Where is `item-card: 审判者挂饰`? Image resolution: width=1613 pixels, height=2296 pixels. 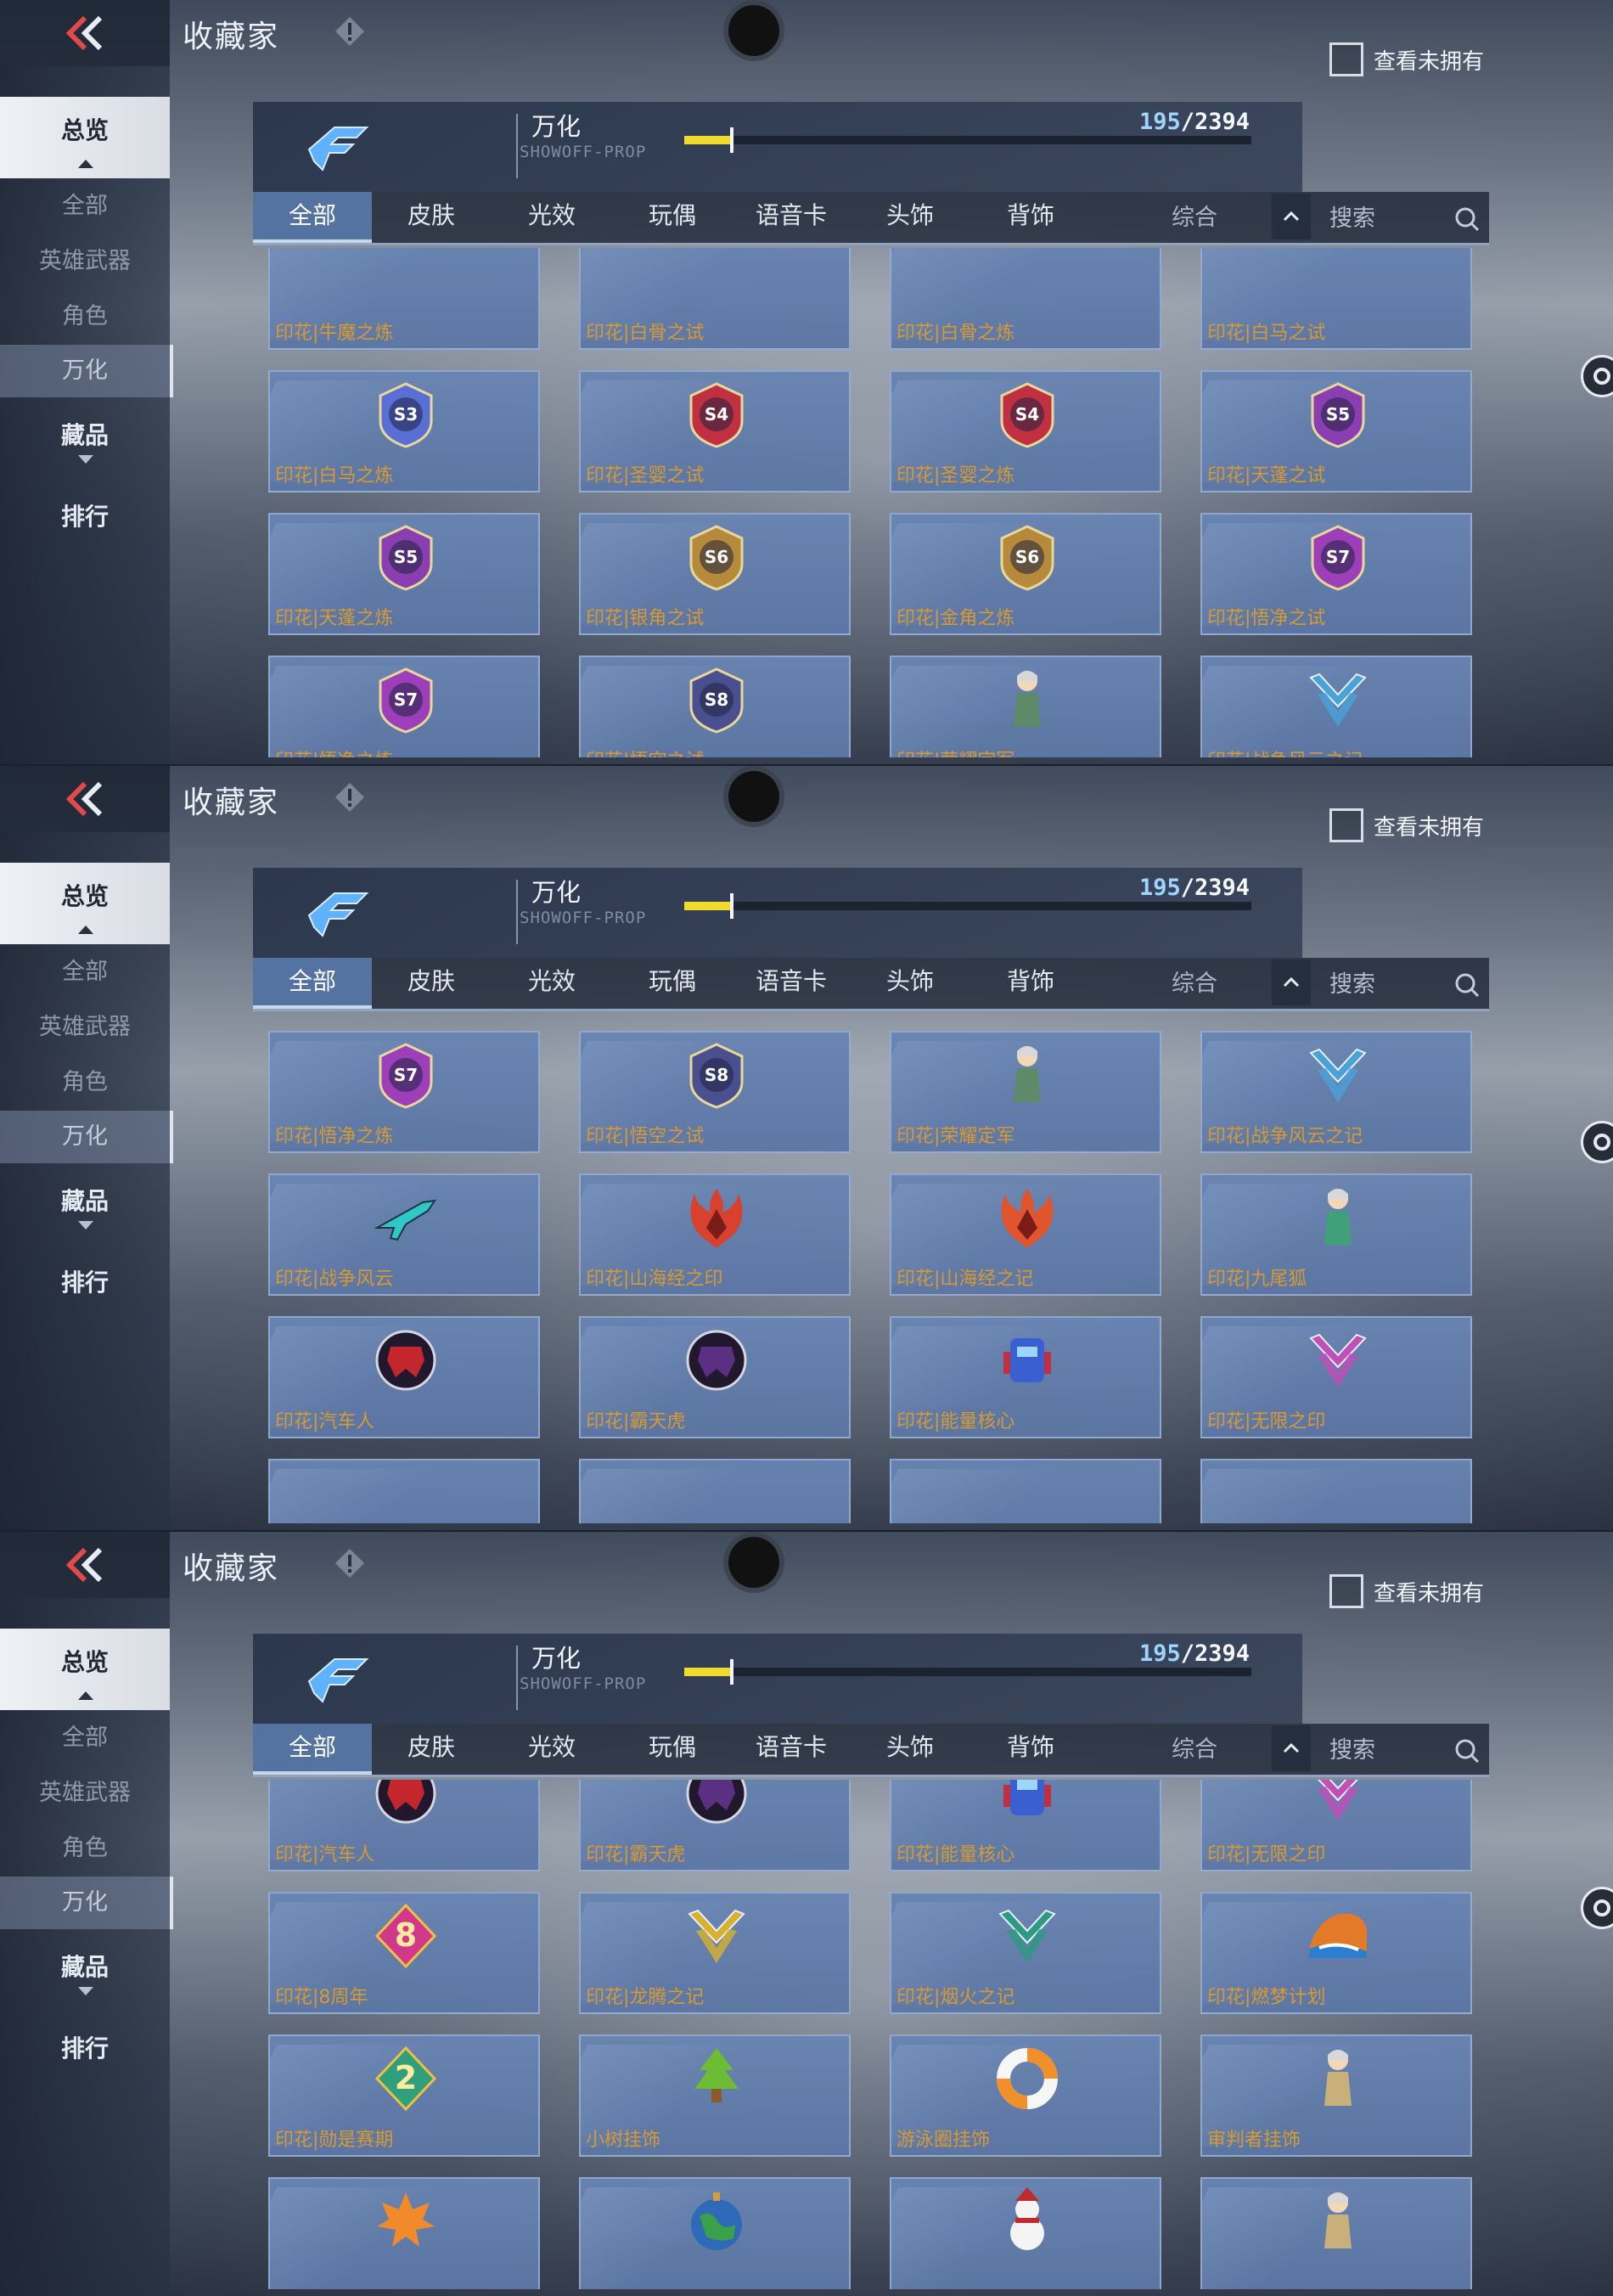 item-card: 审判者挂饰 is located at coordinates (1336, 2096).